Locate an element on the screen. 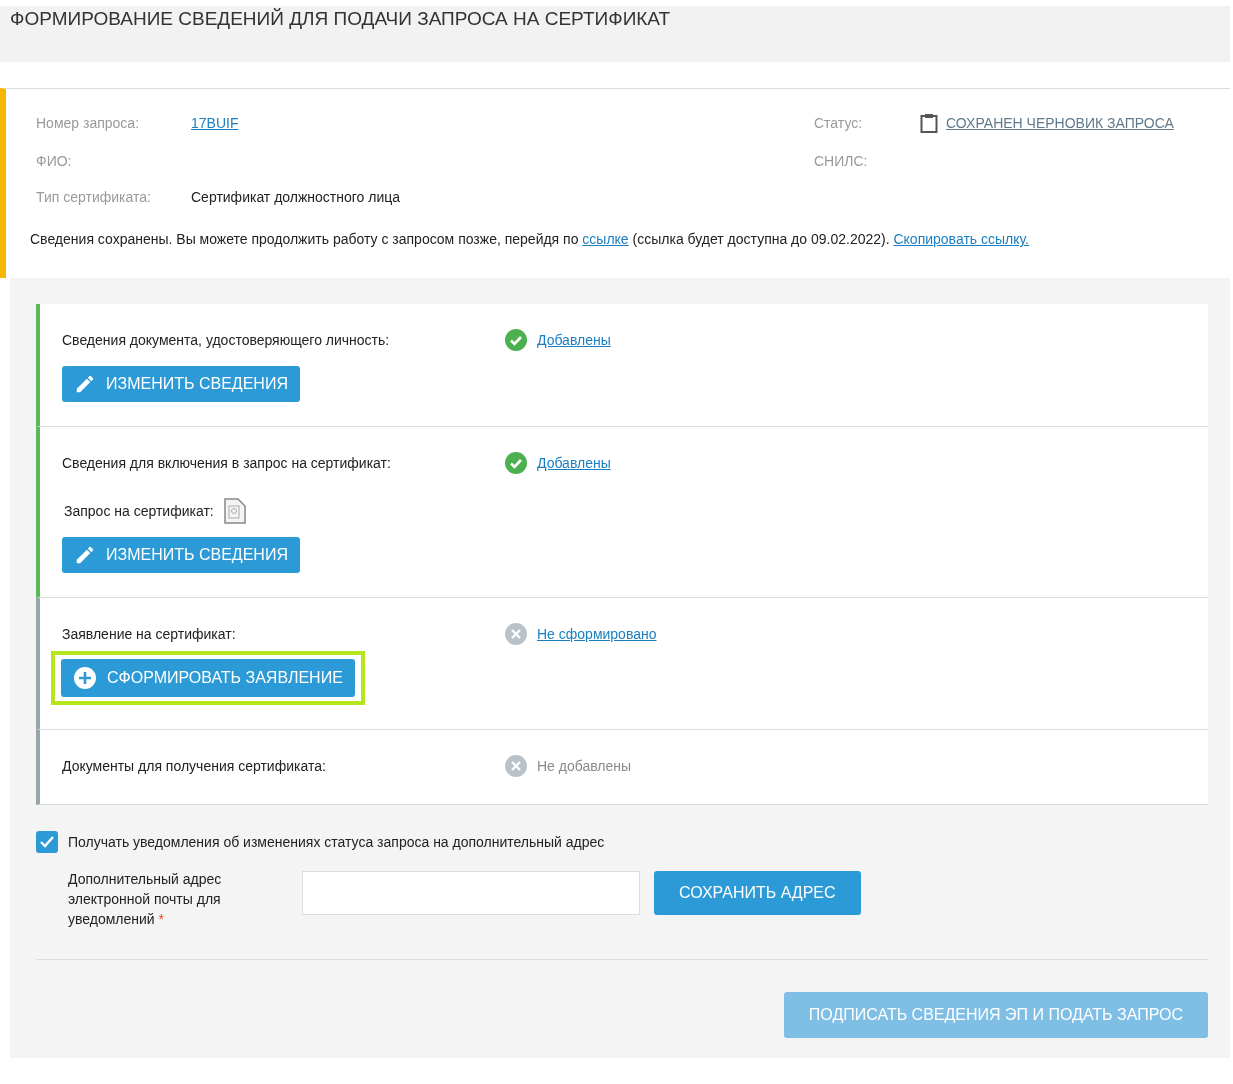 This screenshot has height=1084, width=1233. field-value: Сертификат должностного лица is located at coordinates (296, 197).